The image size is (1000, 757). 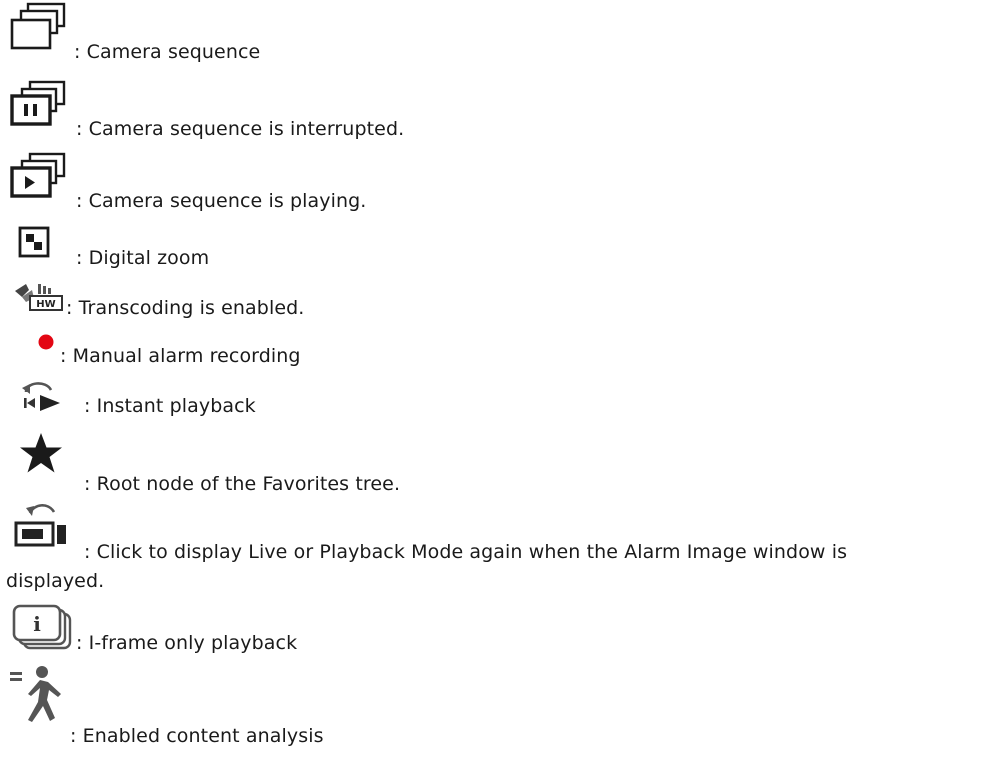 What do you see at coordinates (500, 632) in the screenshot?
I see `legend-item-iframe-playback: i : I-frame only playback` at bounding box center [500, 632].